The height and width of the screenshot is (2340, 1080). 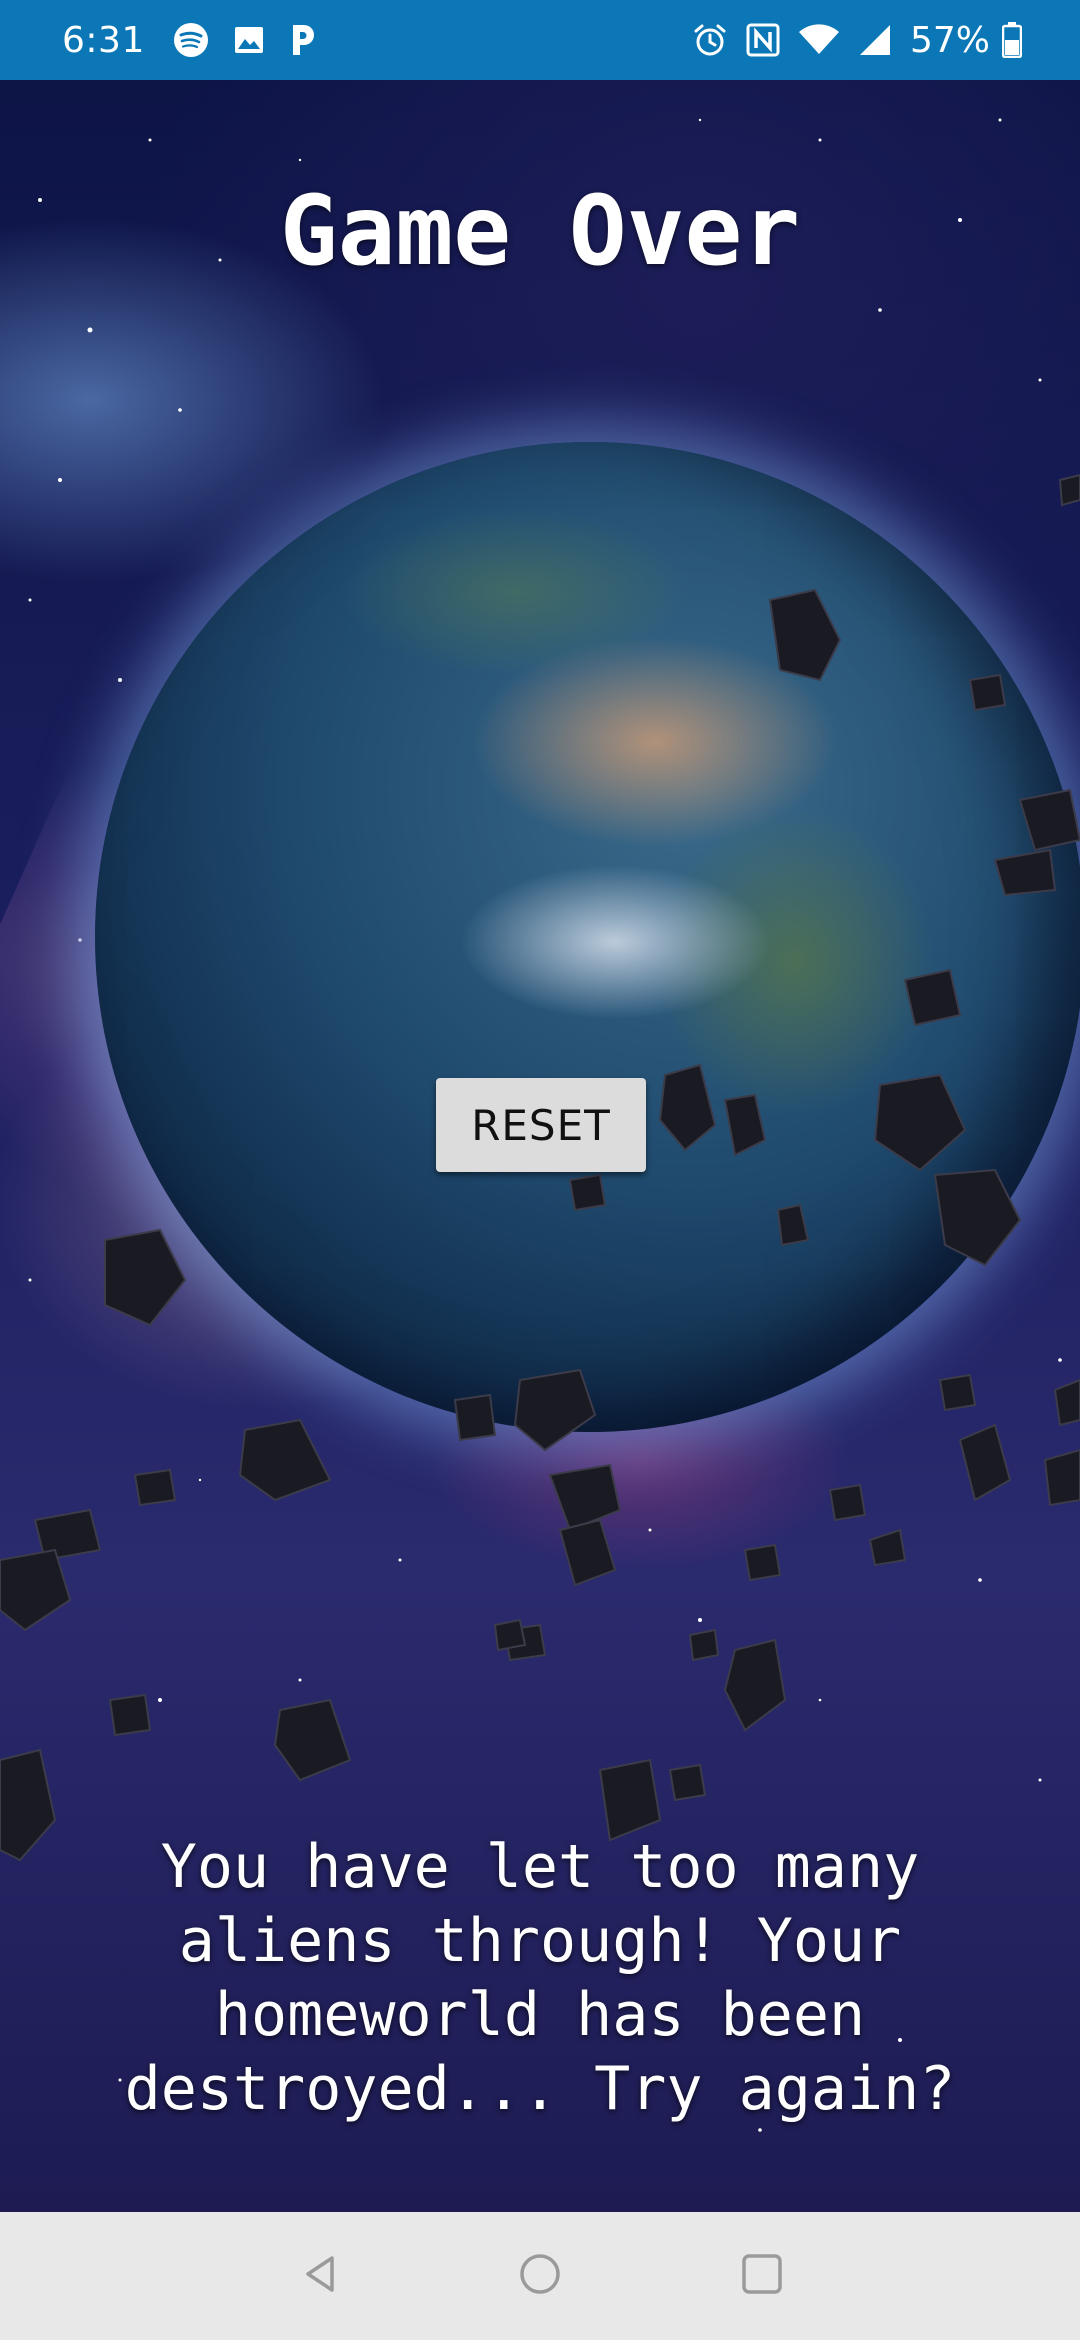 What do you see at coordinates (763, 40) in the screenshot?
I see `nfc-icon` at bounding box center [763, 40].